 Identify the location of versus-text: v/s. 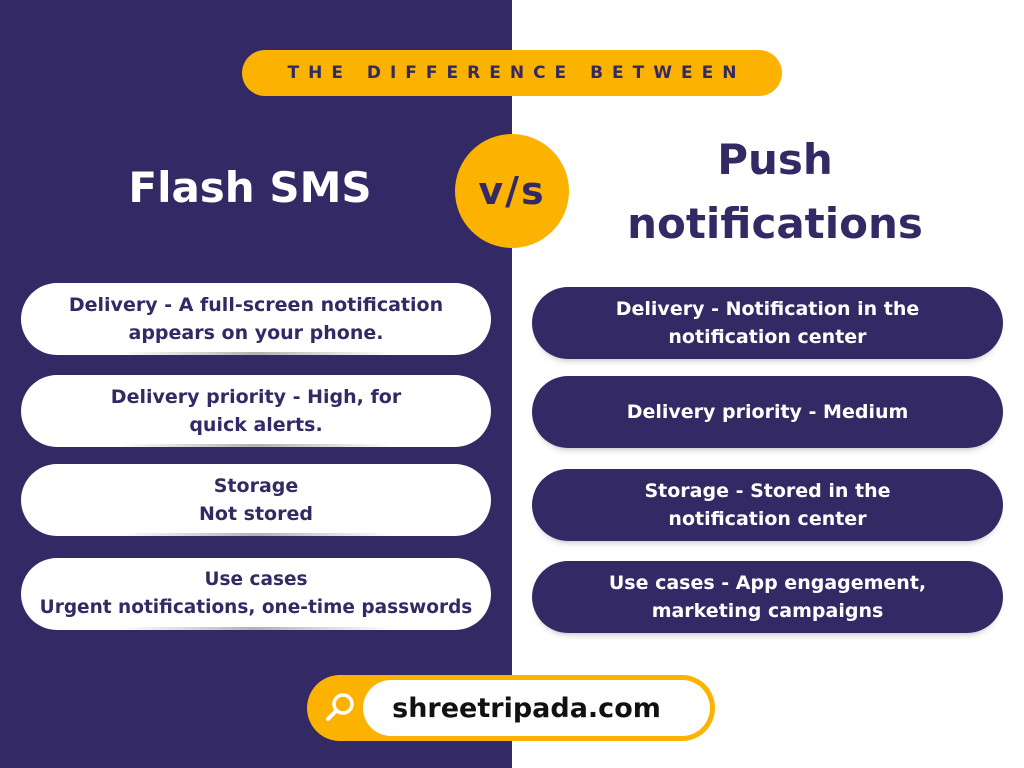
(512, 191).